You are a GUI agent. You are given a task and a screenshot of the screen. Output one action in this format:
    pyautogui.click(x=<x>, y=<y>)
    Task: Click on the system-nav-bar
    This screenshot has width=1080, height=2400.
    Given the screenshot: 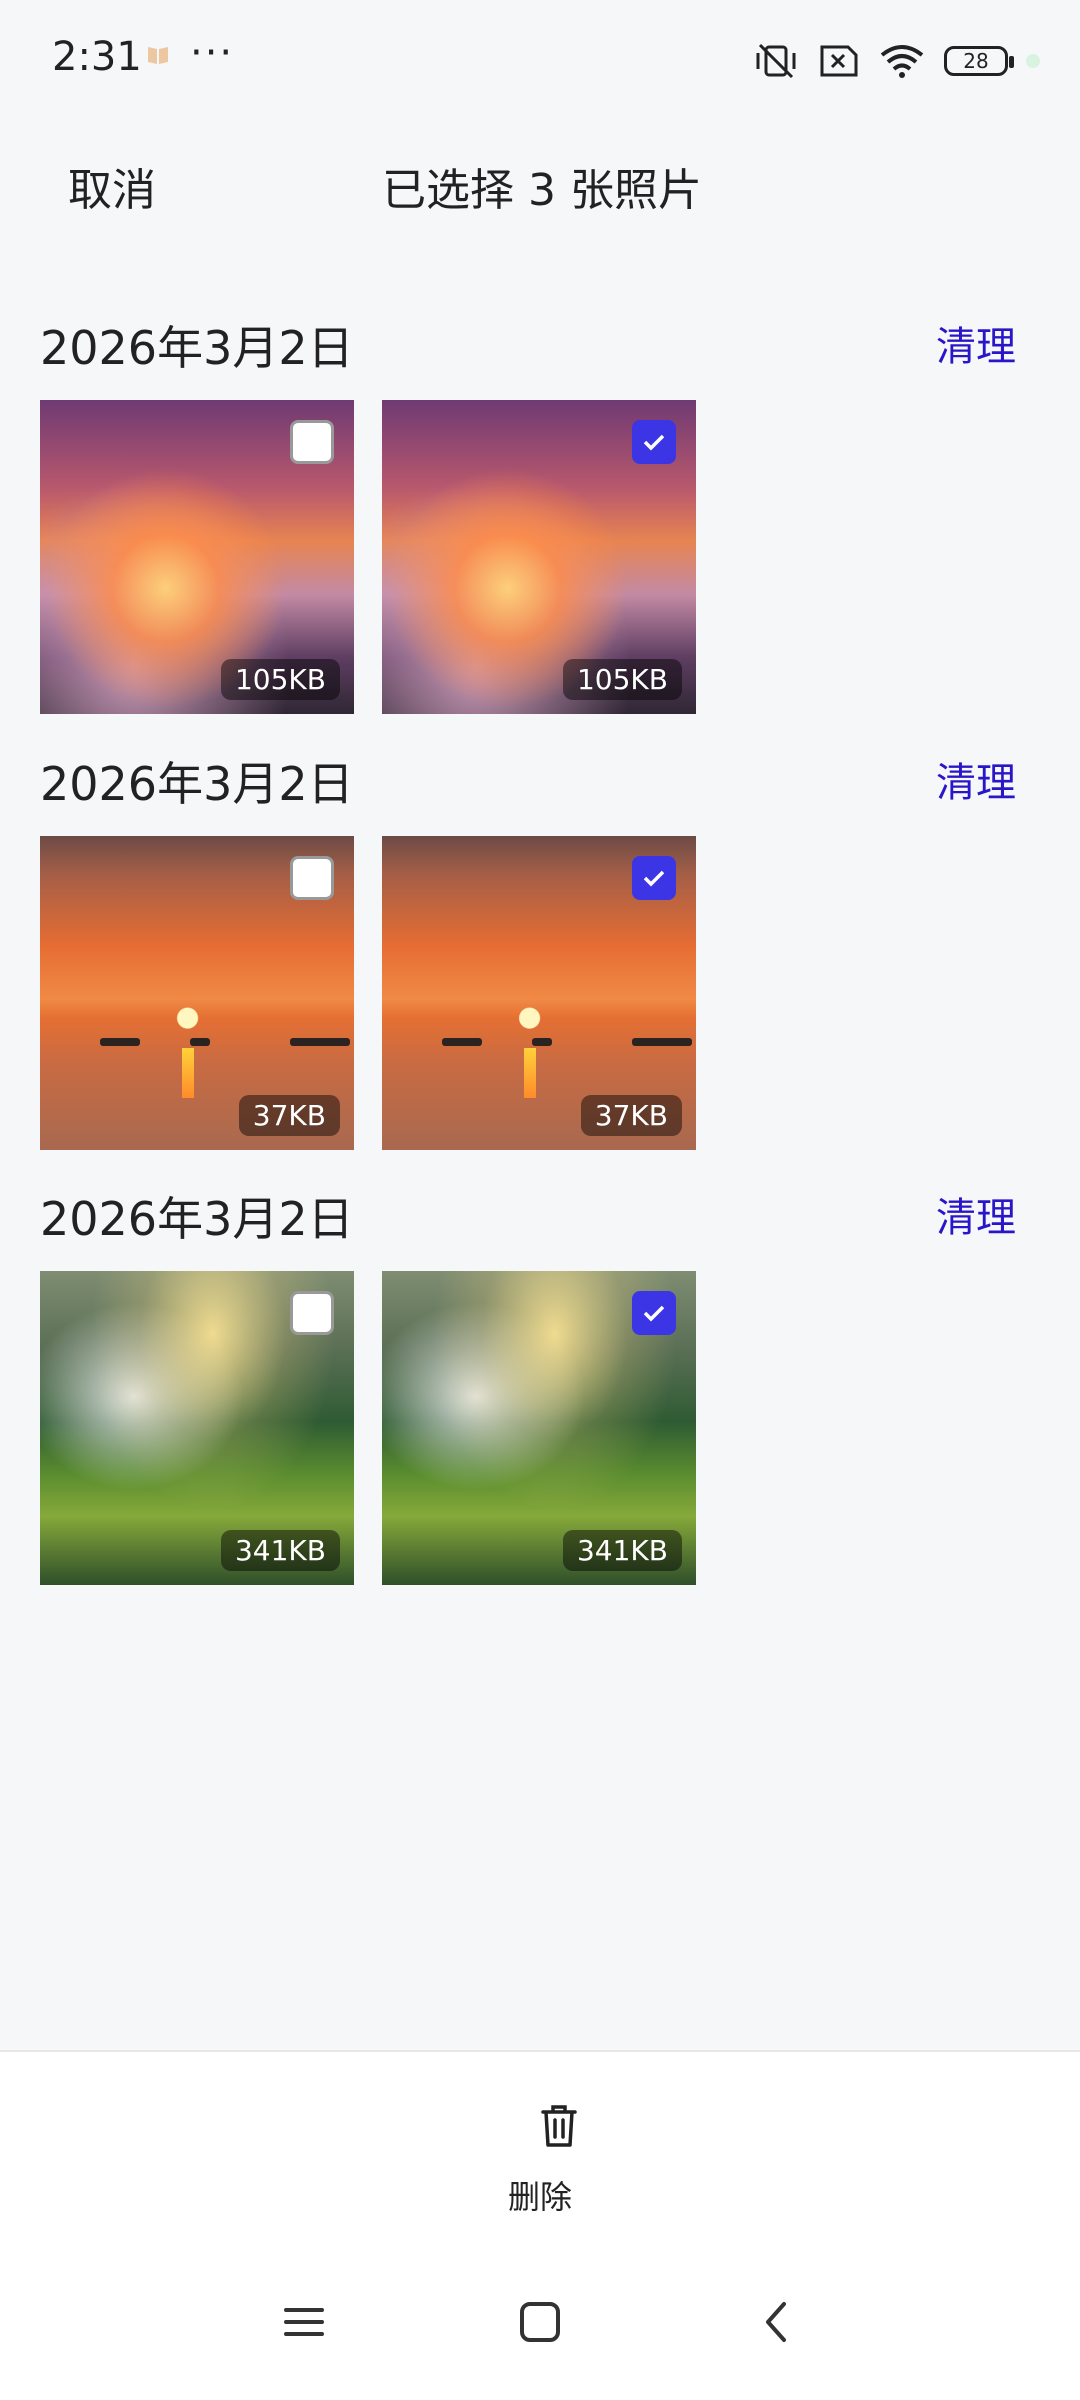 What is the action you would take?
    pyautogui.click(x=540, y=2330)
    